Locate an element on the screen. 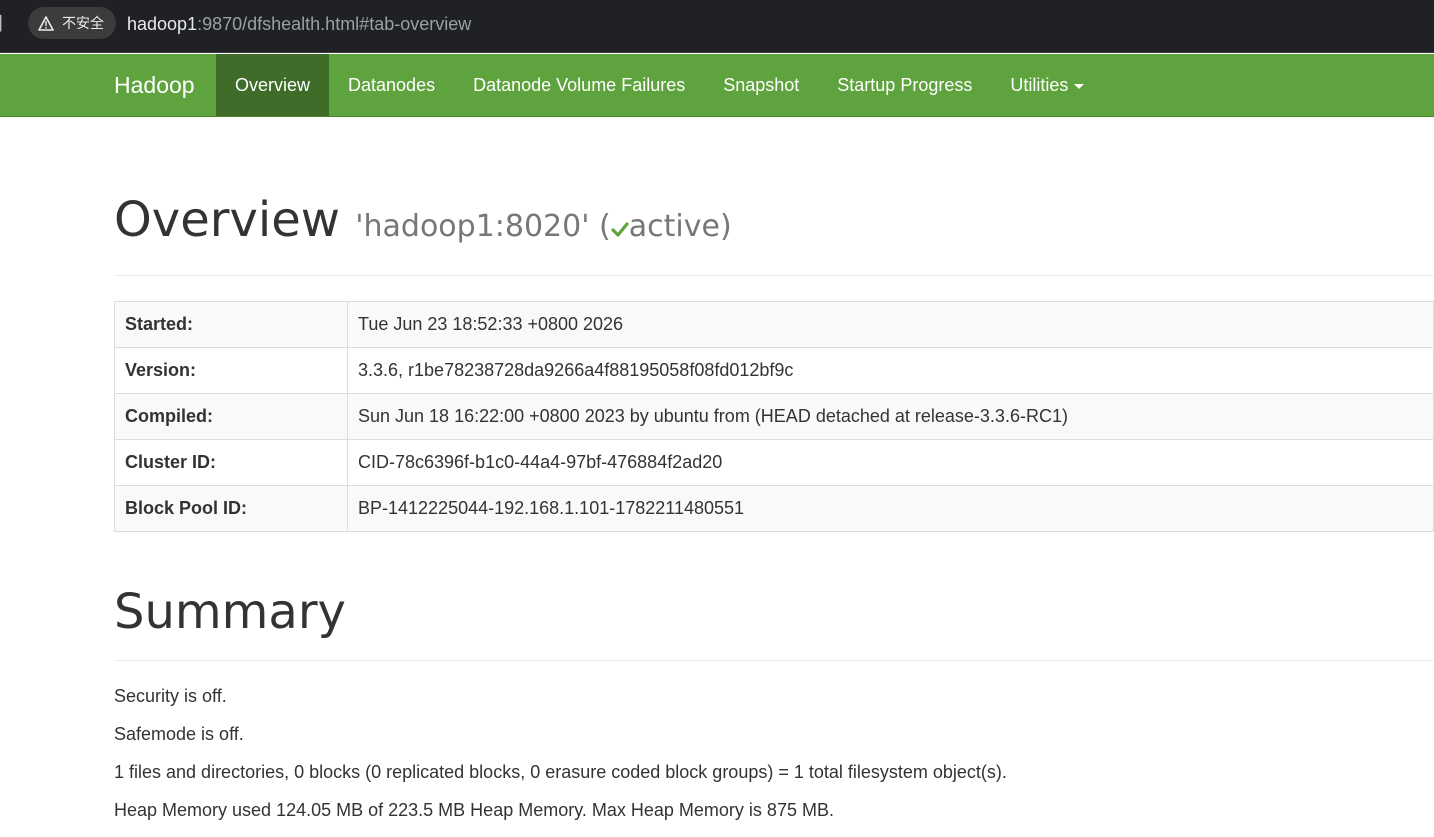  url-field: hadoop1:9870/dfshealth.html#tab-overview is located at coordinates (299, 24).